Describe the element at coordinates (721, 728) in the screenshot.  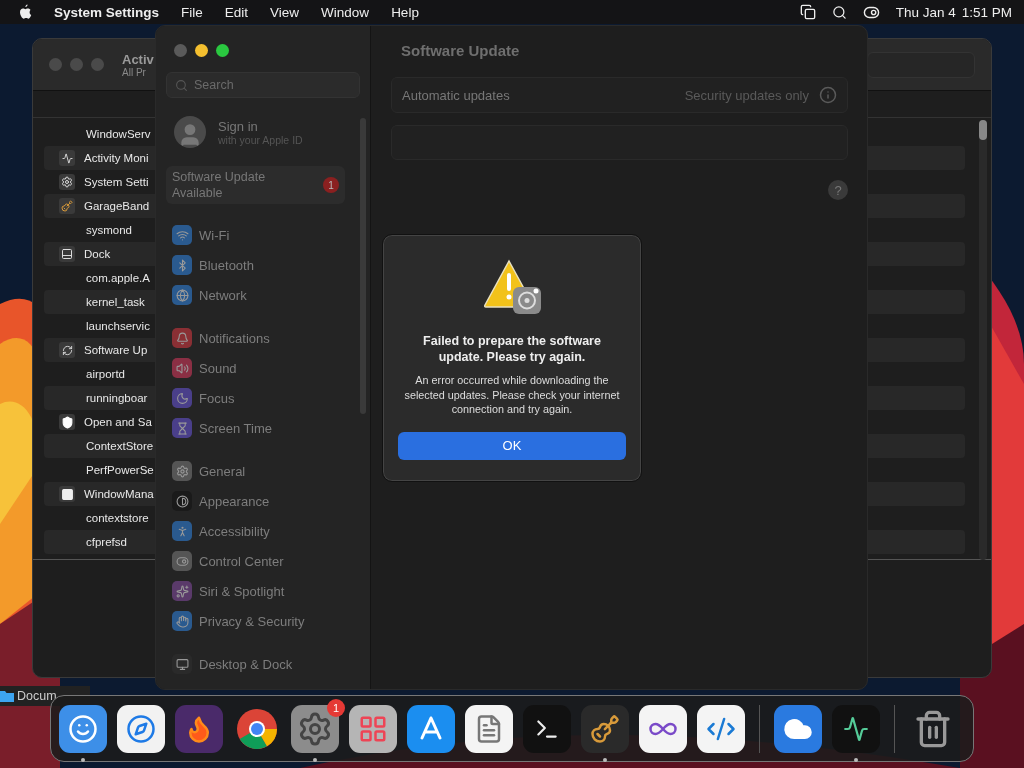
I see `code-icon` at that location.